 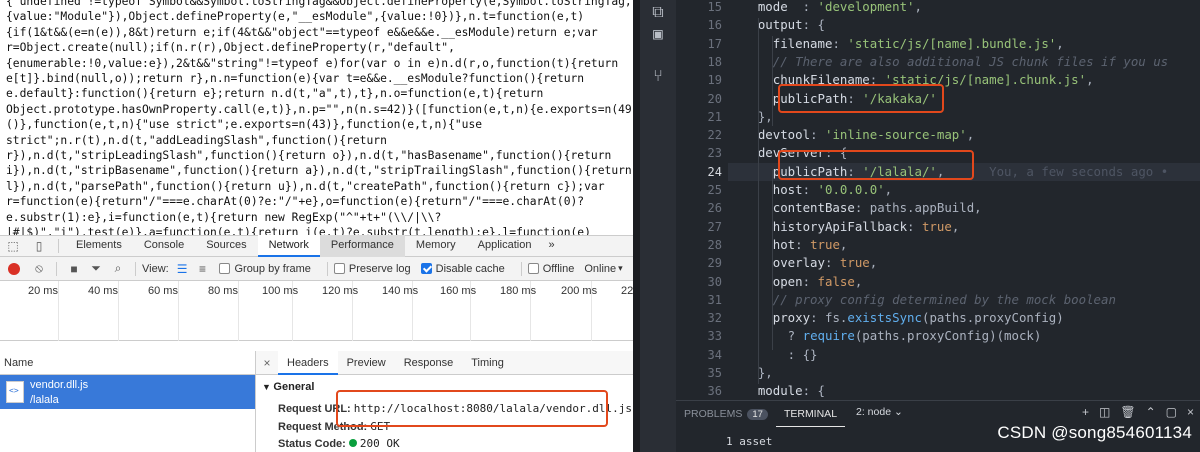 I want to click on maximize-icon: ▢, so click(x=1171, y=412).